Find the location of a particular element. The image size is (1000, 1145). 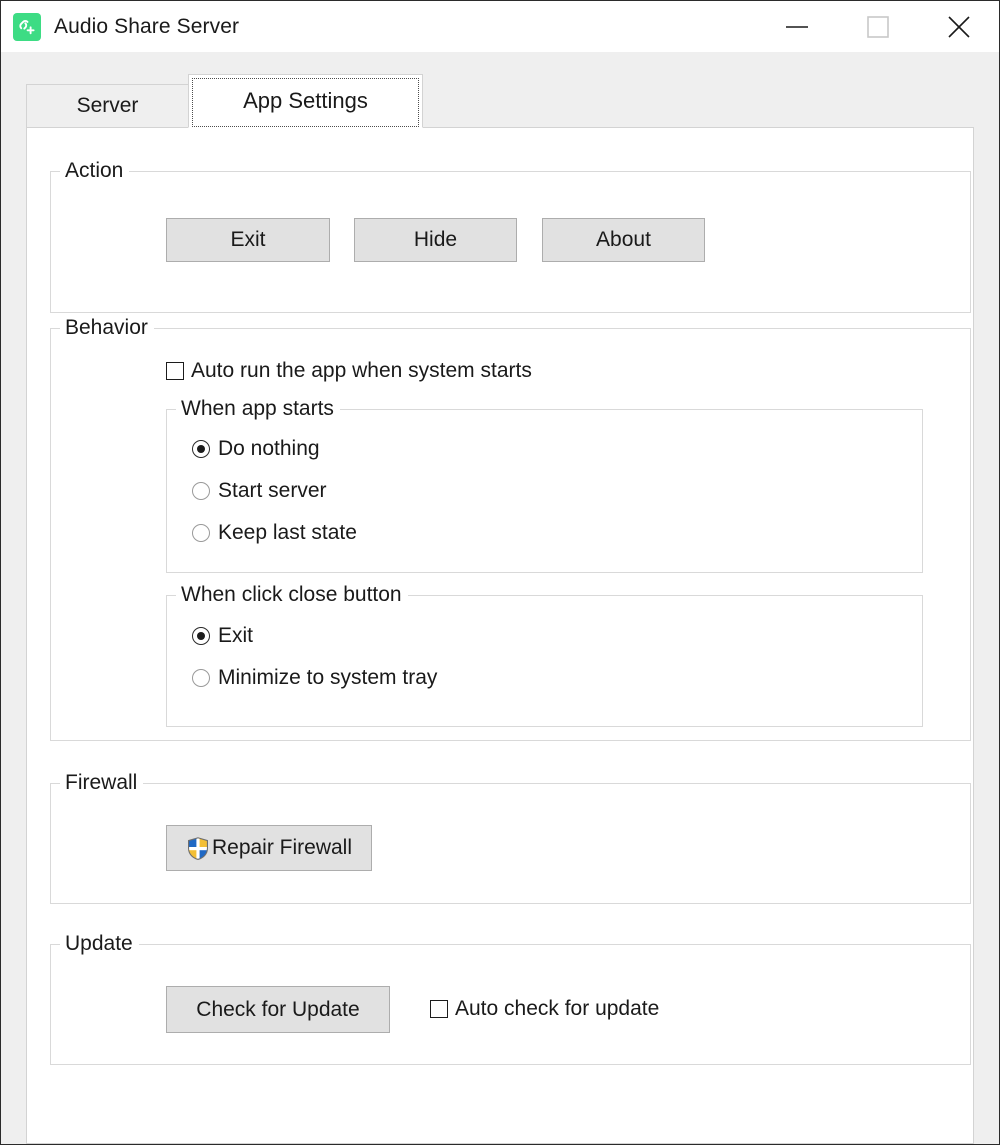

about-button-label: About is located at coordinates (623, 239).